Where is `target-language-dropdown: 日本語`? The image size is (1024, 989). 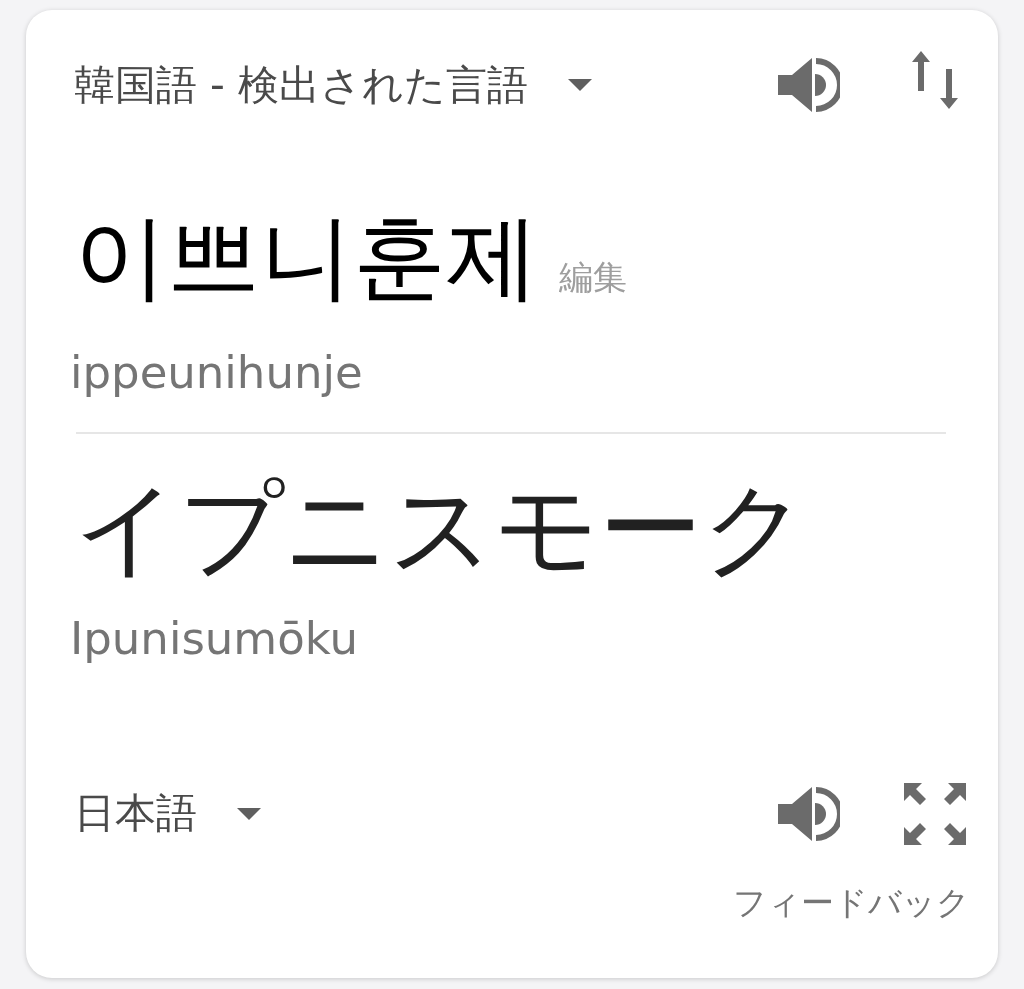 target-language-dropdown: 日本語 is located at coordinates (167, 814).